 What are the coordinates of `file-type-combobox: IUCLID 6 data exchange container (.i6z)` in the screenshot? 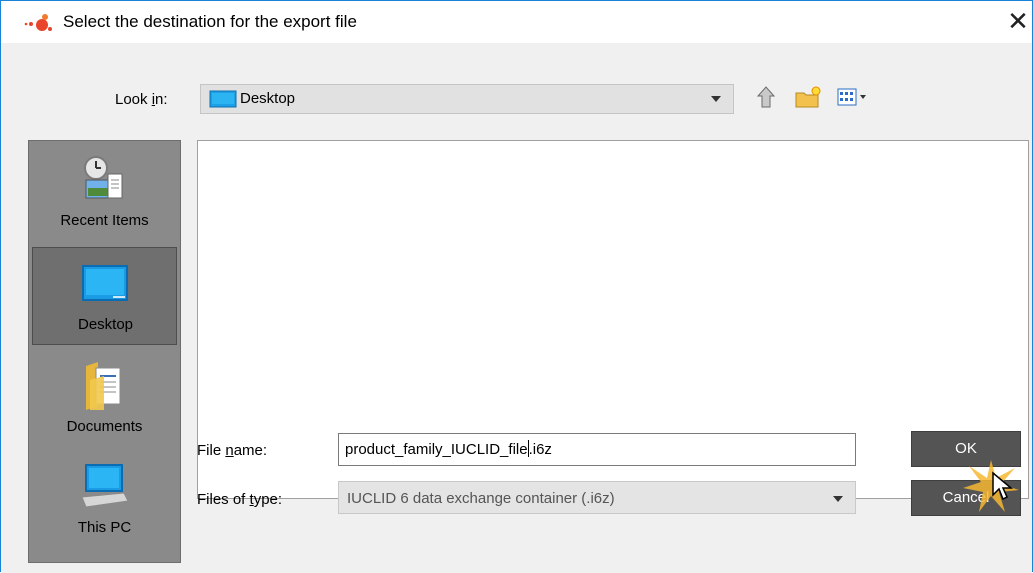 It's located at (597, 497).